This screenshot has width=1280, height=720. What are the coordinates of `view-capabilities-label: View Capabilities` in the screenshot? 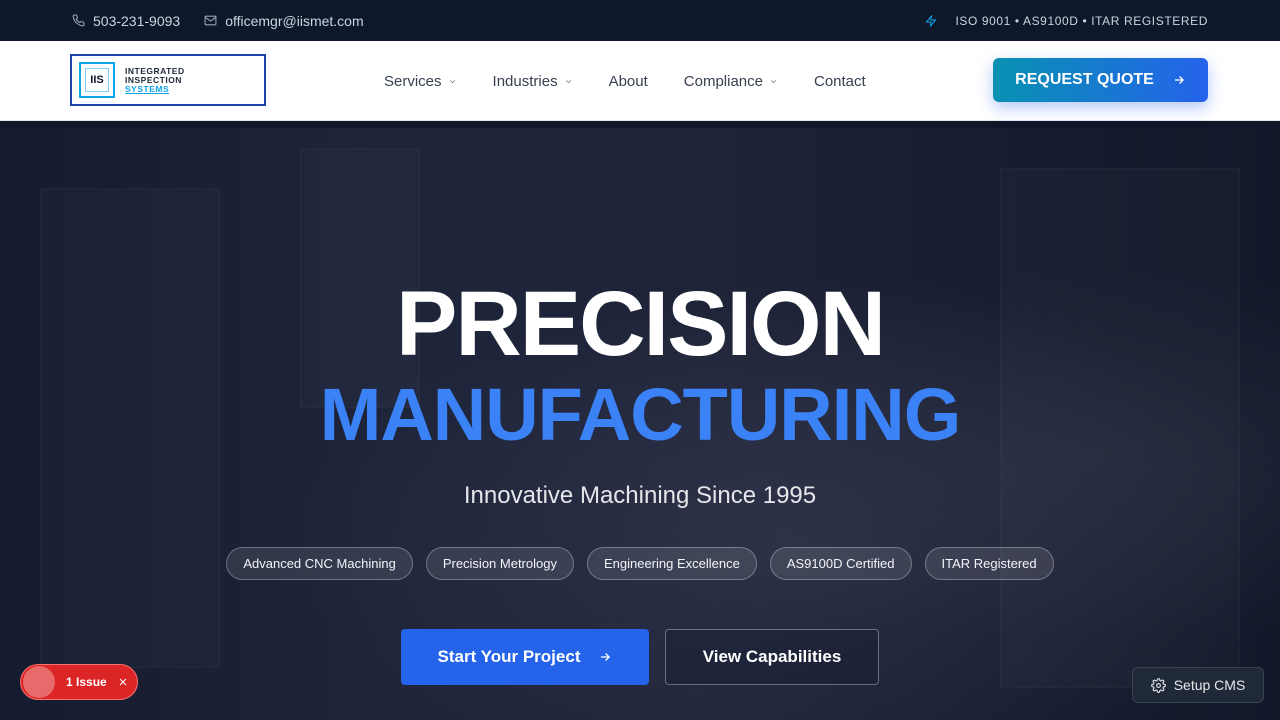 It's located at (772, 656).